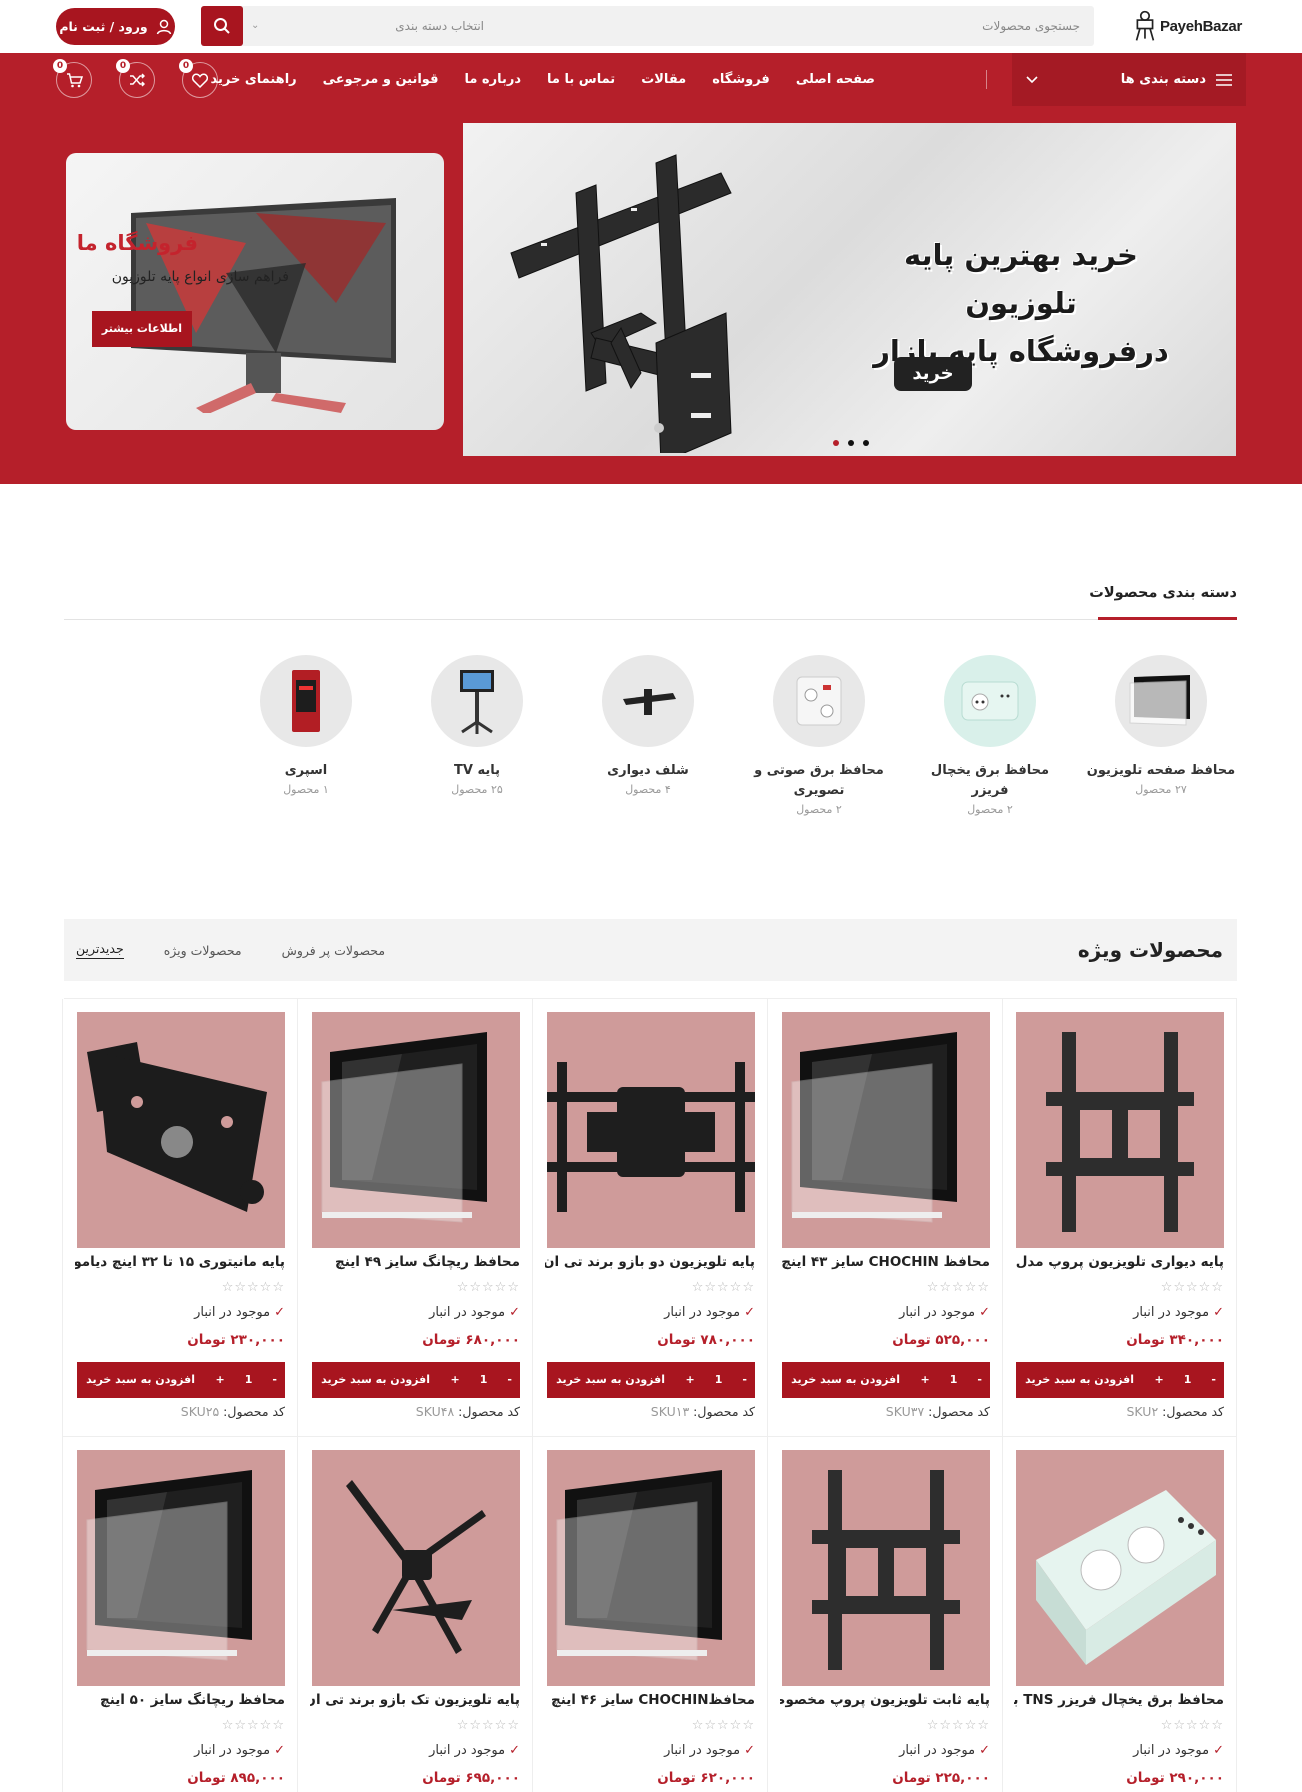  What do you see at coordinates (581, 79) in the screenshot?
I see `nav-link-contact: تماس با ما` at bounding box center [581, 79].